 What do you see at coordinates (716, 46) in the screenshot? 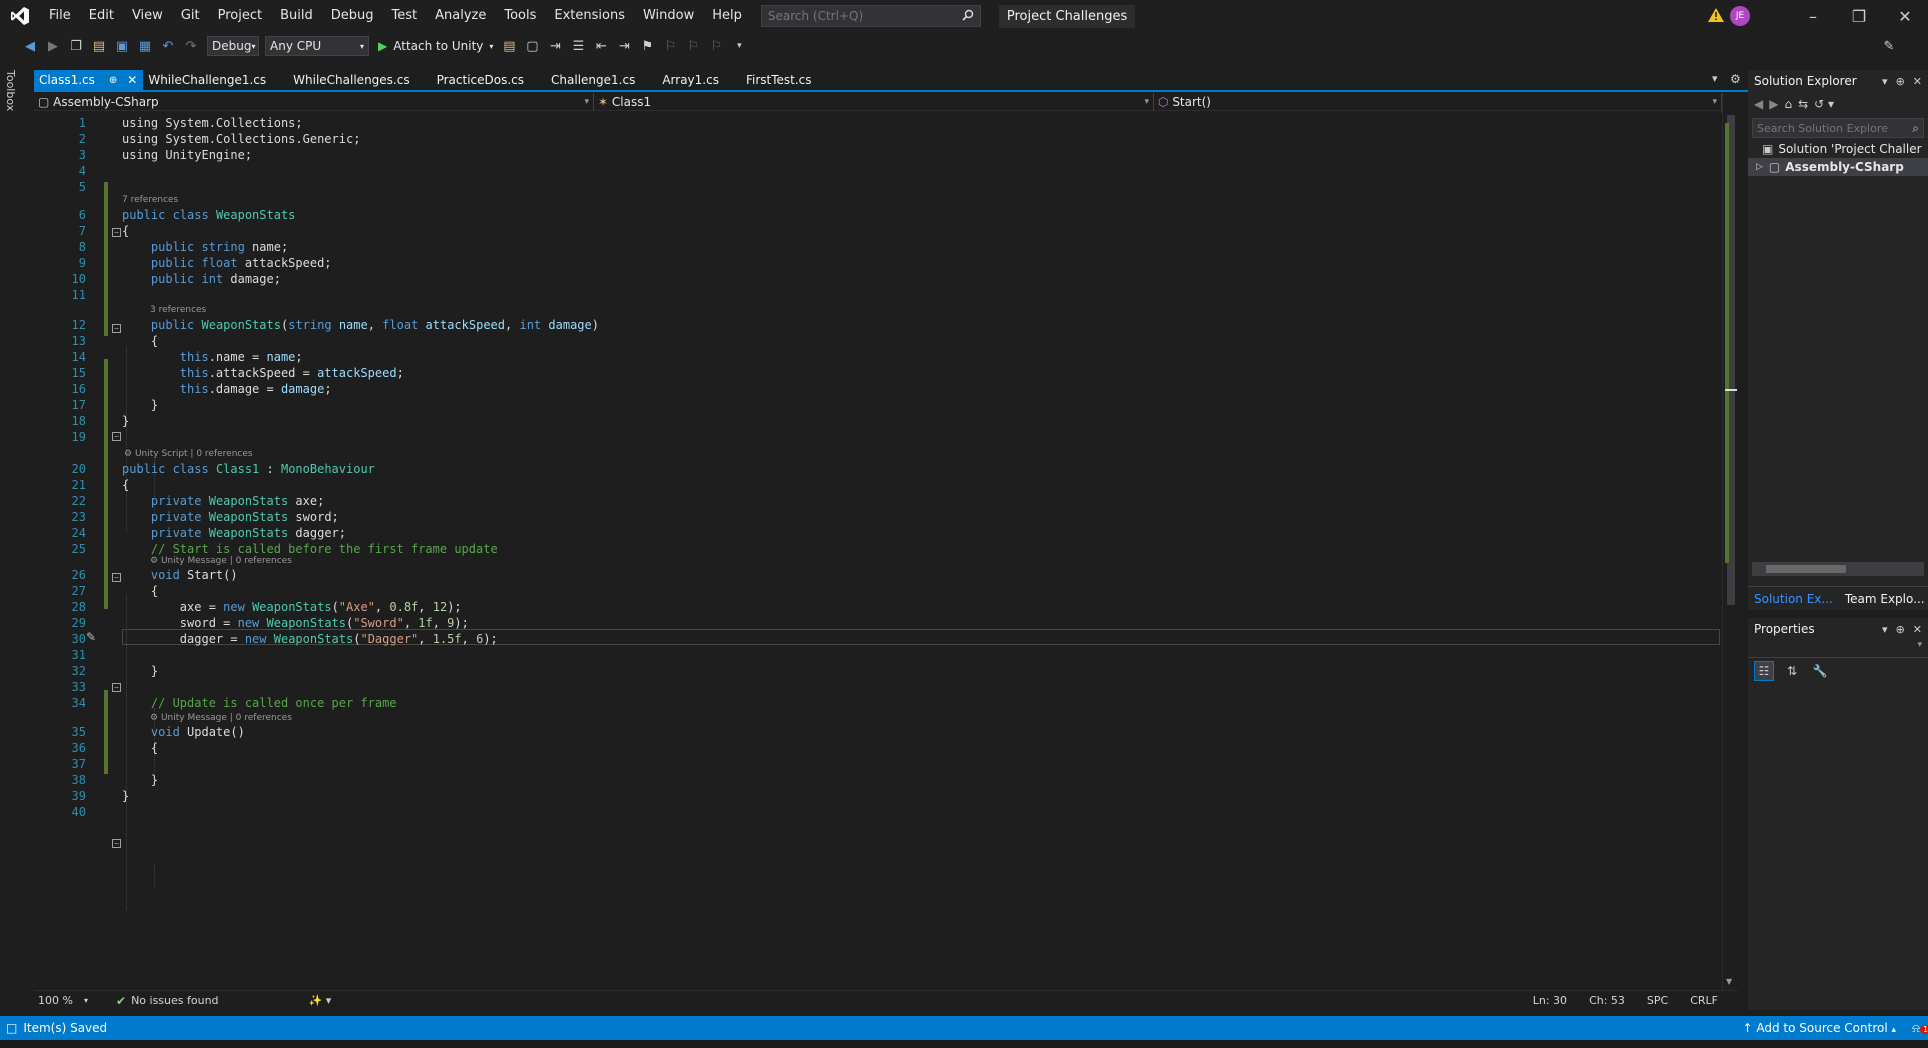
I see `clear-bookmarks-icon: ⚐` at bounding box center [716, 46].